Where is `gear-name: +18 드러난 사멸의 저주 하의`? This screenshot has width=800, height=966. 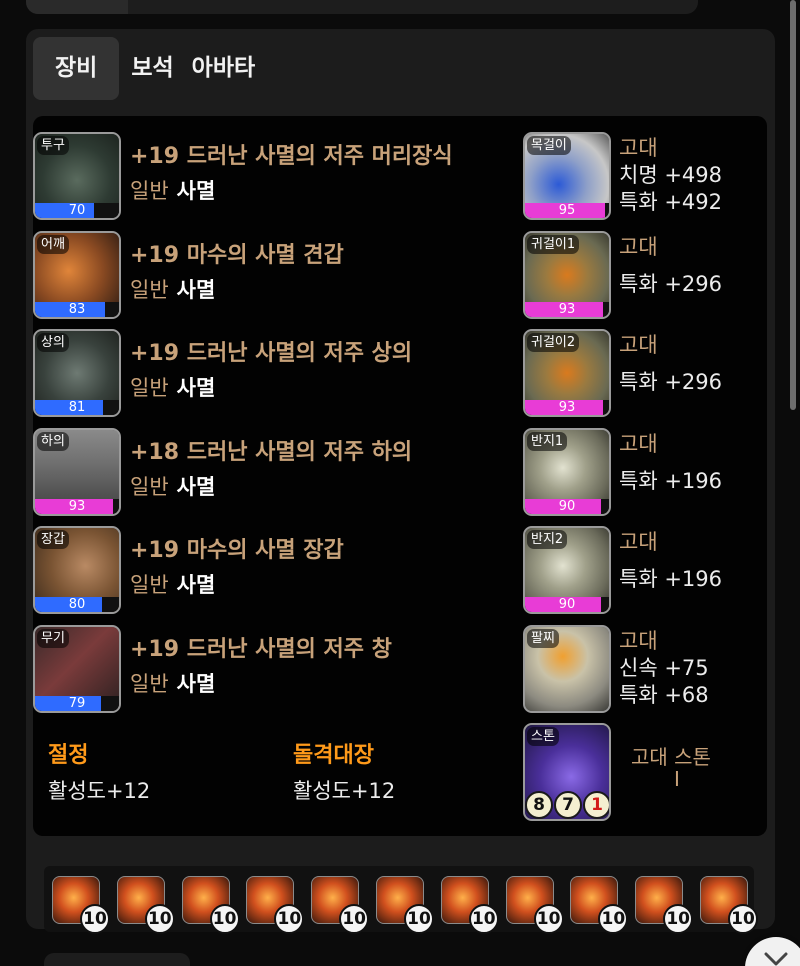
gear-name: +18 드러난 사멸의 저주 하의 is located at coordinates (271, 452).